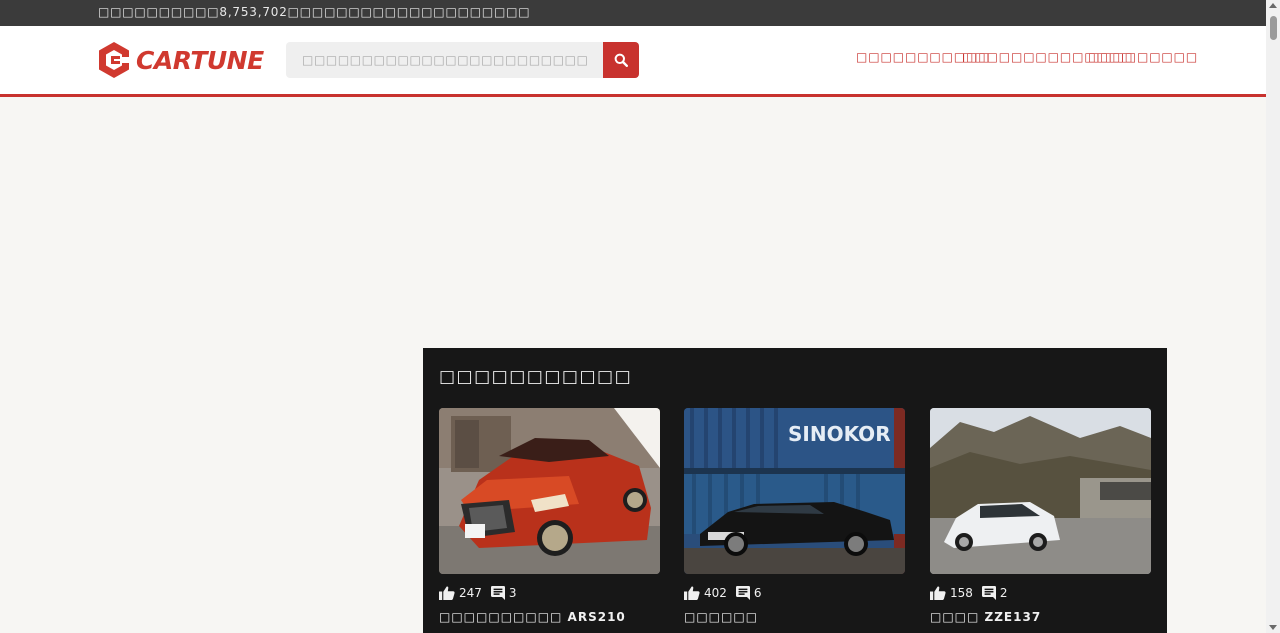 The width and height of the screenshot is (1280, 633). I want to click on top-info-bar: □□□□□□□□□□8,753,702□□□□□□□□□□□□□□□□□□□□, so click(633, 13).